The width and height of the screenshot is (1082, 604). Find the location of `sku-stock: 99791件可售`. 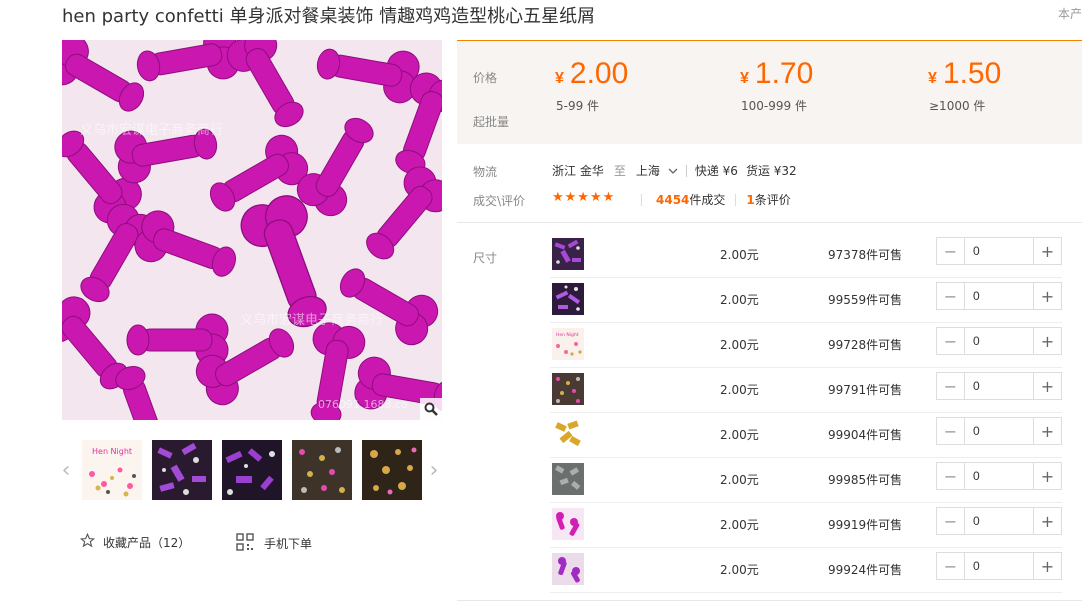

sku-stock: 99791件可售 is located at coordinates (865, 390).